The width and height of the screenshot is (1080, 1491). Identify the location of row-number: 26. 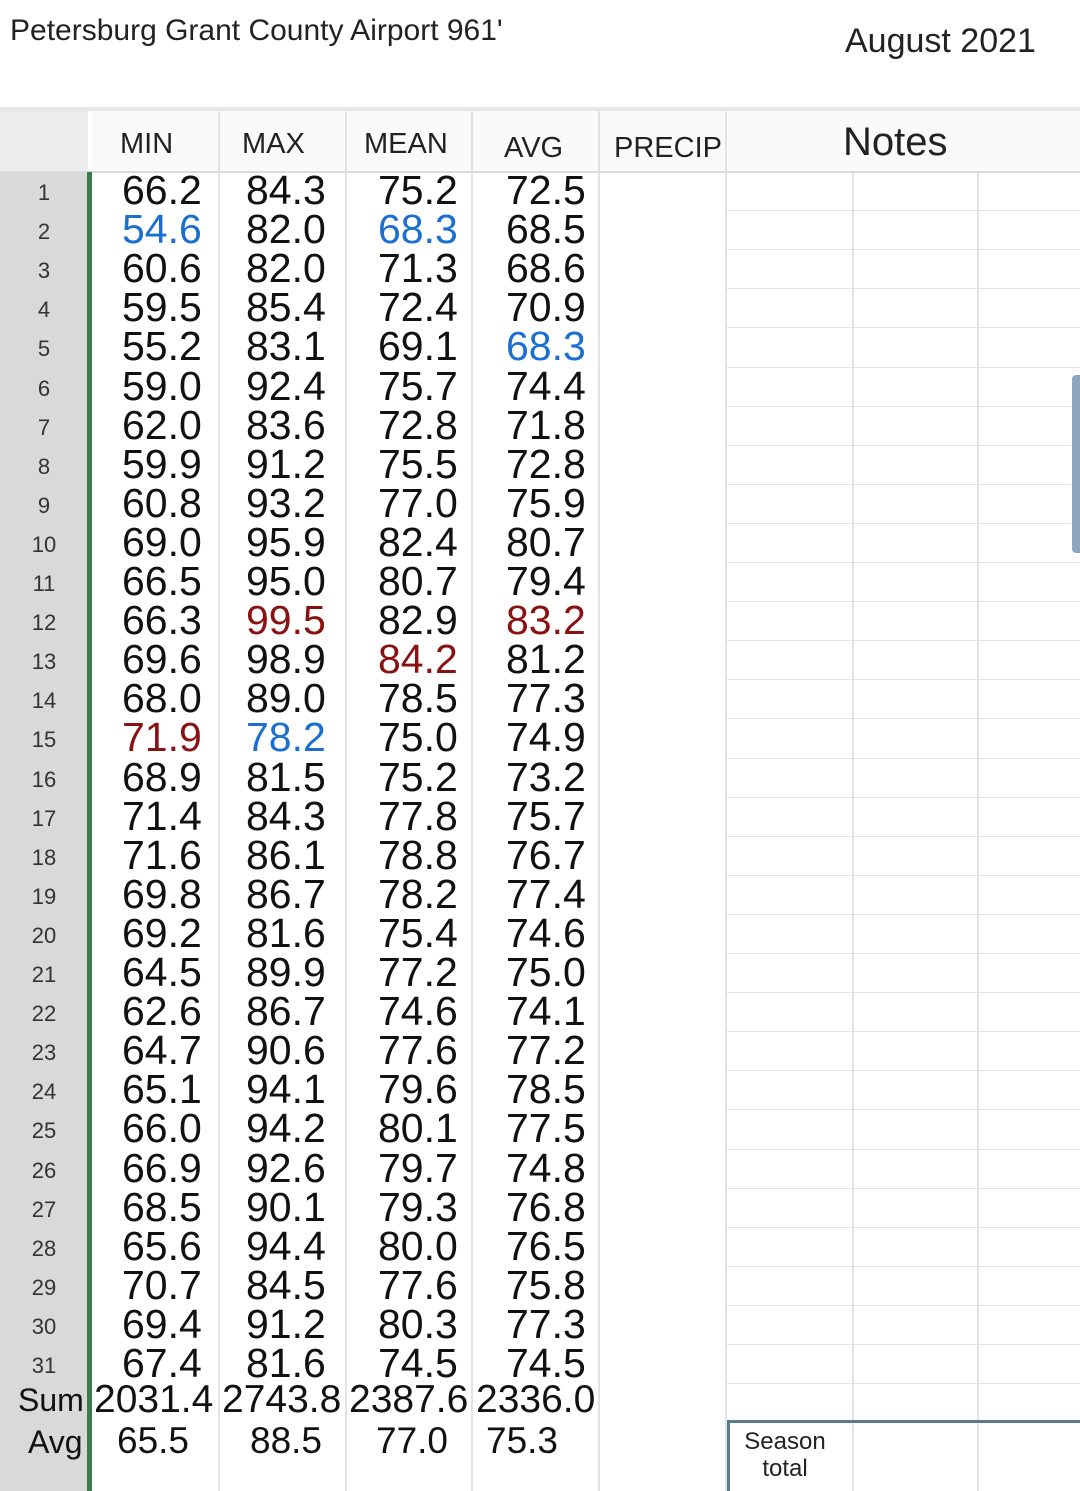
(44, 1171).